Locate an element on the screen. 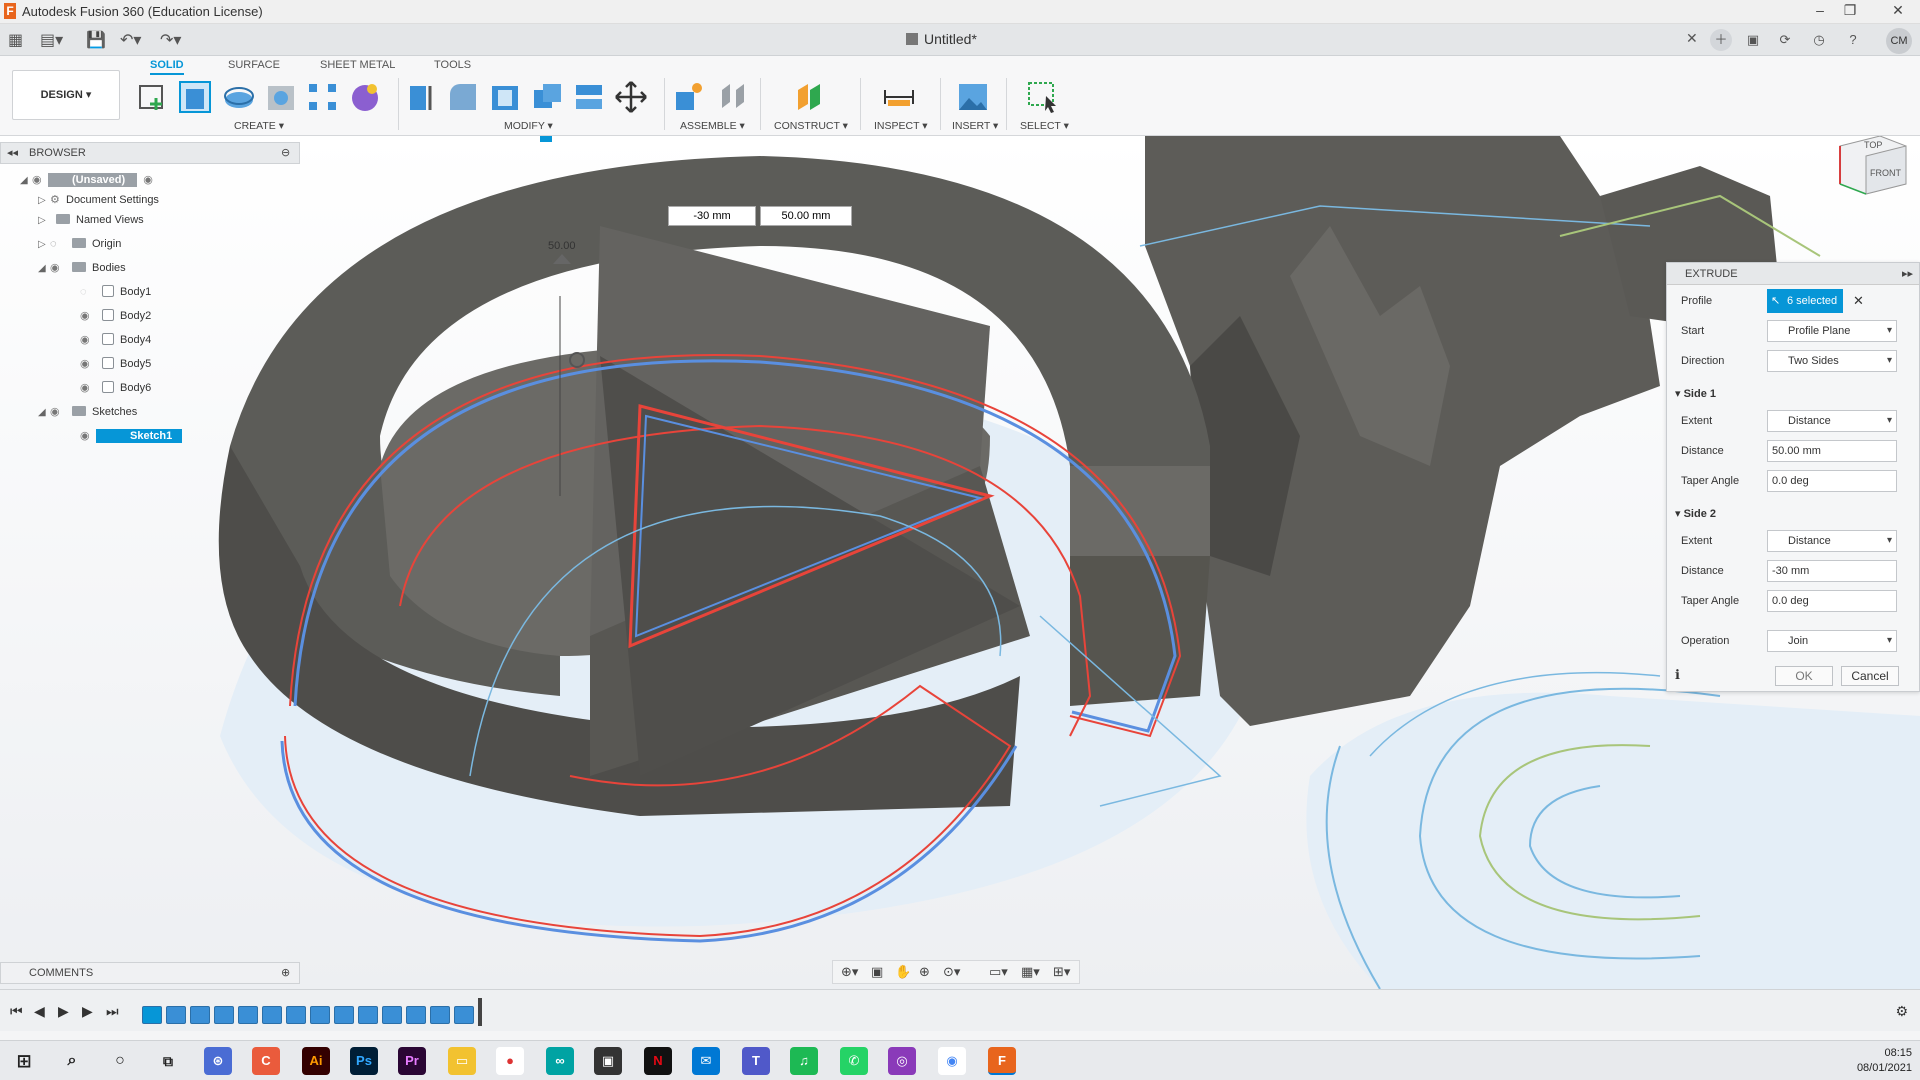  browser-body-5: ◉ Body5 is located at coordinates (115, 364).